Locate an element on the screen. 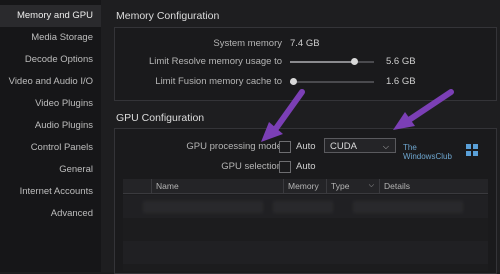  sidebar-item-video-plugins: Video Plugins is located at coordinates (50, 104).